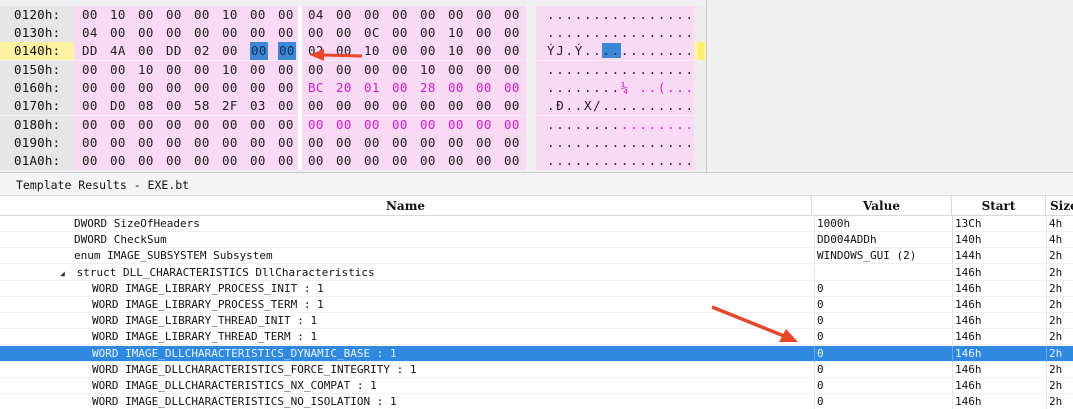  I want to click on column-header-value: Value, so click(882, 206).